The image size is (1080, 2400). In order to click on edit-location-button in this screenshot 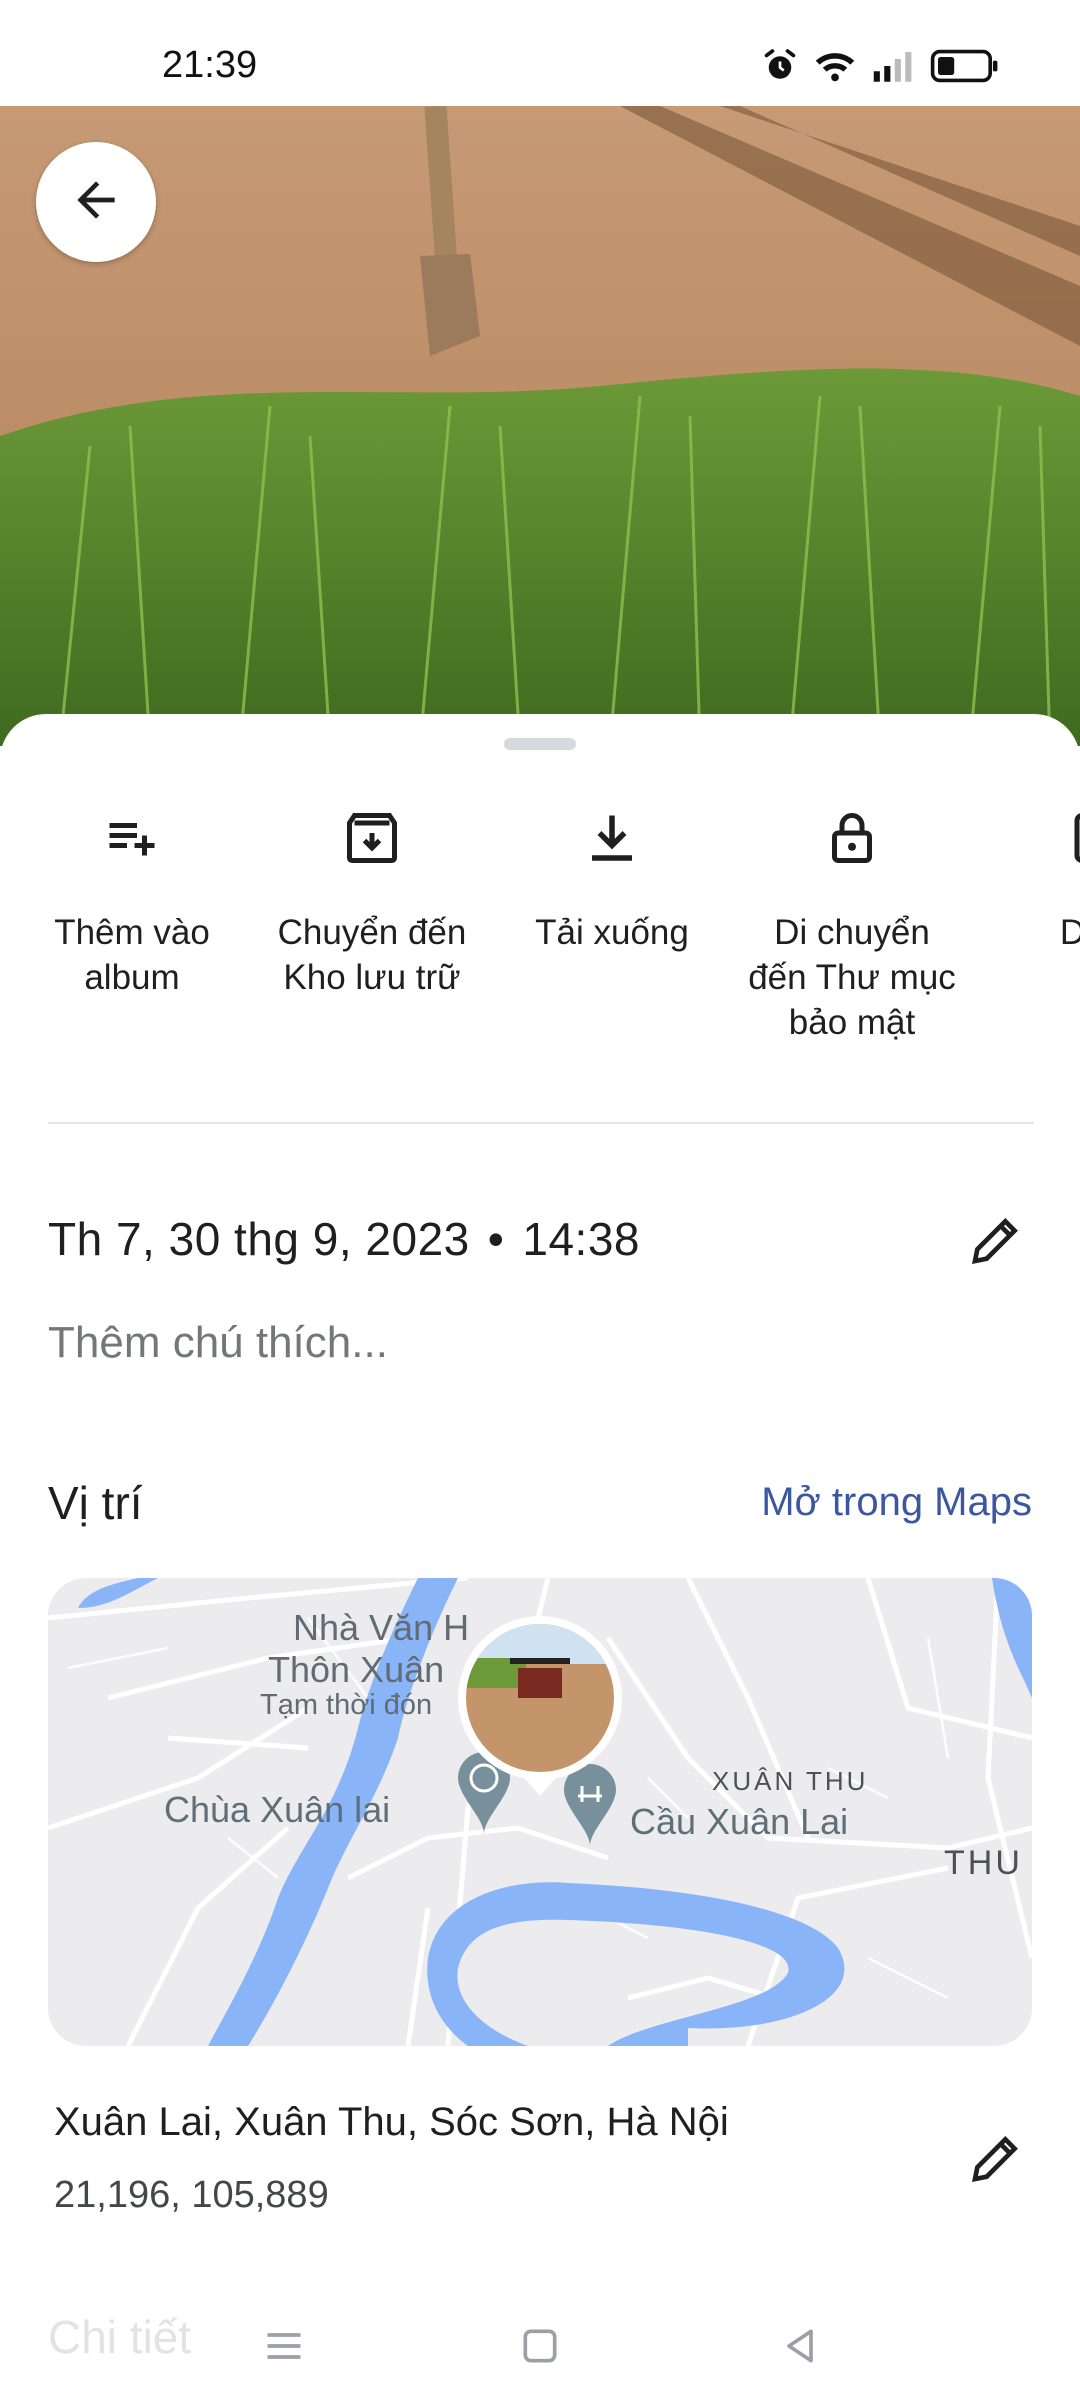, I will do `click(996, 2160)`.